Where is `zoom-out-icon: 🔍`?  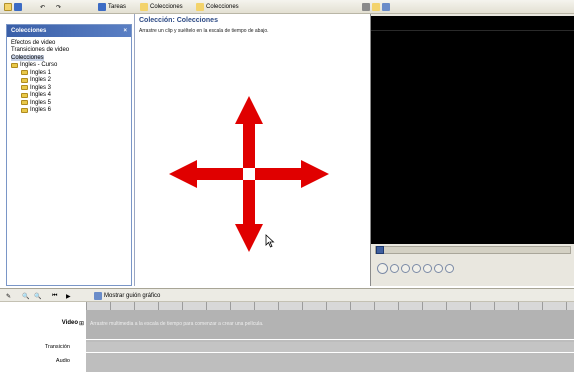
zoom-out-icon: 🔍 is located at coordinates (38, 296).